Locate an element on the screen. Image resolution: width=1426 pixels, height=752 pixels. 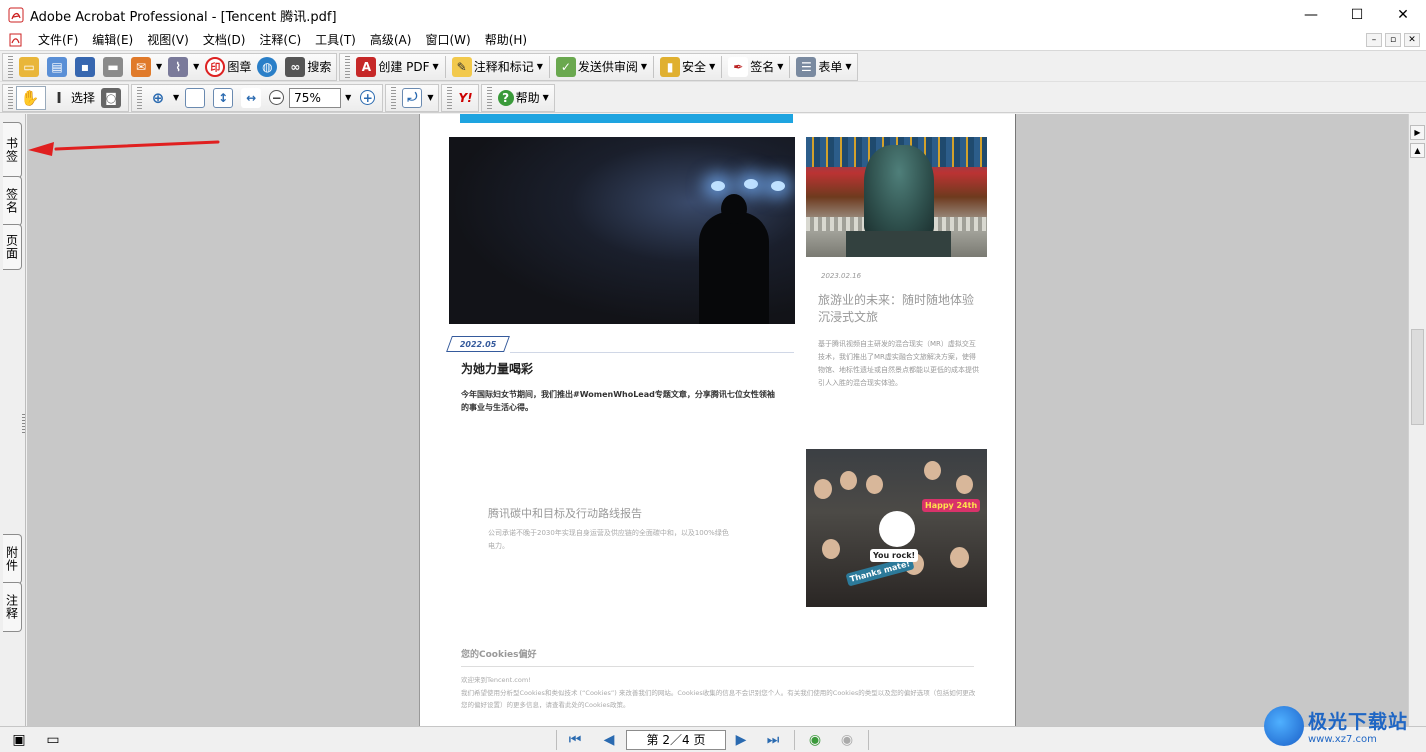
form-icon: ☰ is located at coordinates (806, 66).